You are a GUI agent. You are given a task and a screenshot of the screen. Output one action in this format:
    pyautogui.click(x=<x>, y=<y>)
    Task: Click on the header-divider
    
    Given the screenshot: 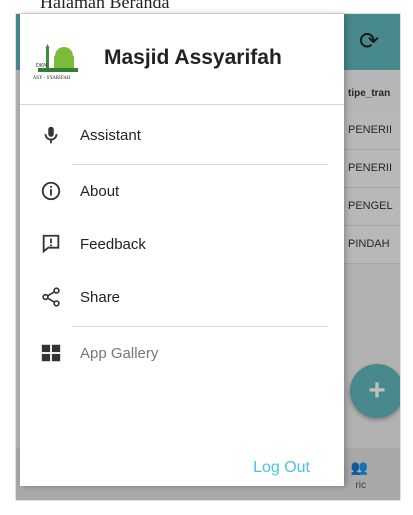 What is the action you would take?
    pyautogui.click(x=182, y=104)
    